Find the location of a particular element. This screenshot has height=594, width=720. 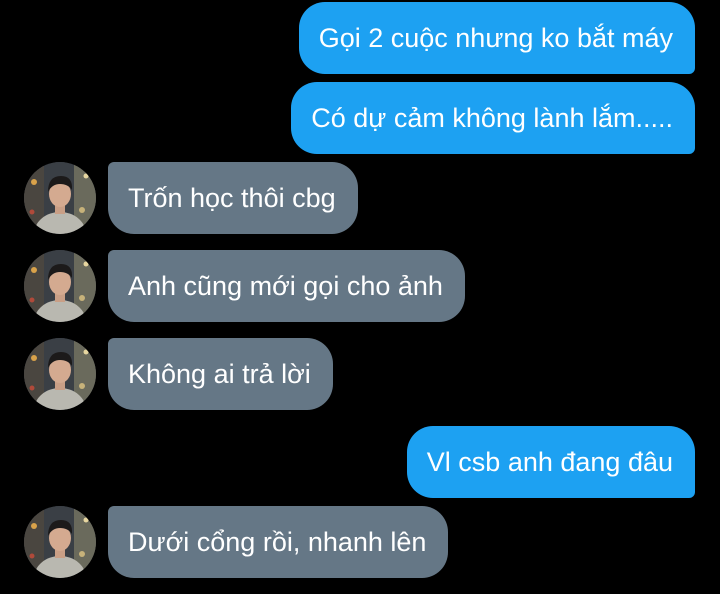

message-text: Vl csb anh đang đâu is located at coordinates (549, 461).